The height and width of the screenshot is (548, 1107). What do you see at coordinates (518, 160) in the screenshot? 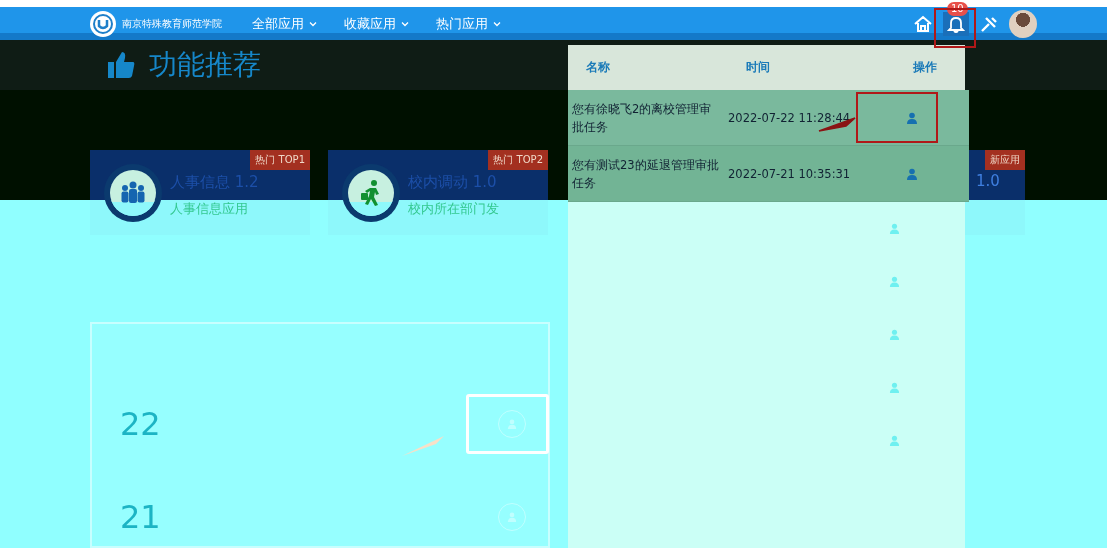
I see `card-tag: 热门 TOP2` at bounding box center [518, 160].